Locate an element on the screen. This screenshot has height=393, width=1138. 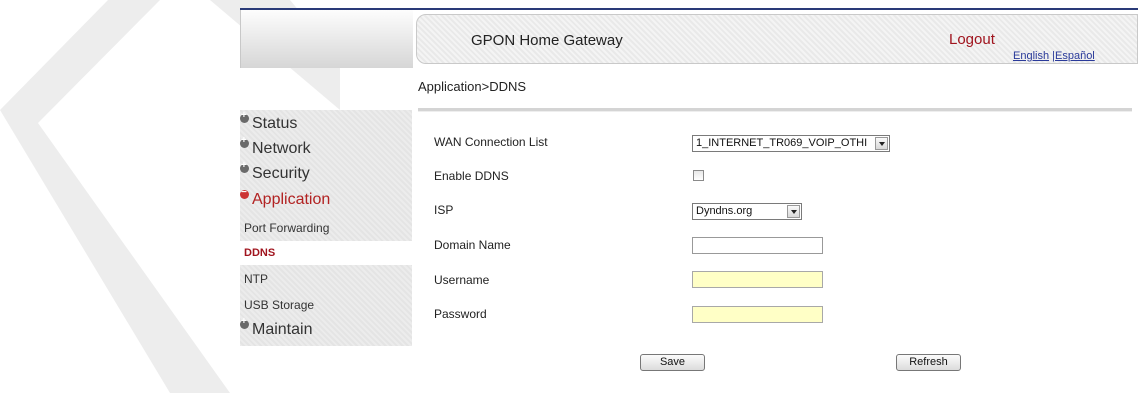
nav-sub-ntp: NTP is located at coordinates (326, 279).